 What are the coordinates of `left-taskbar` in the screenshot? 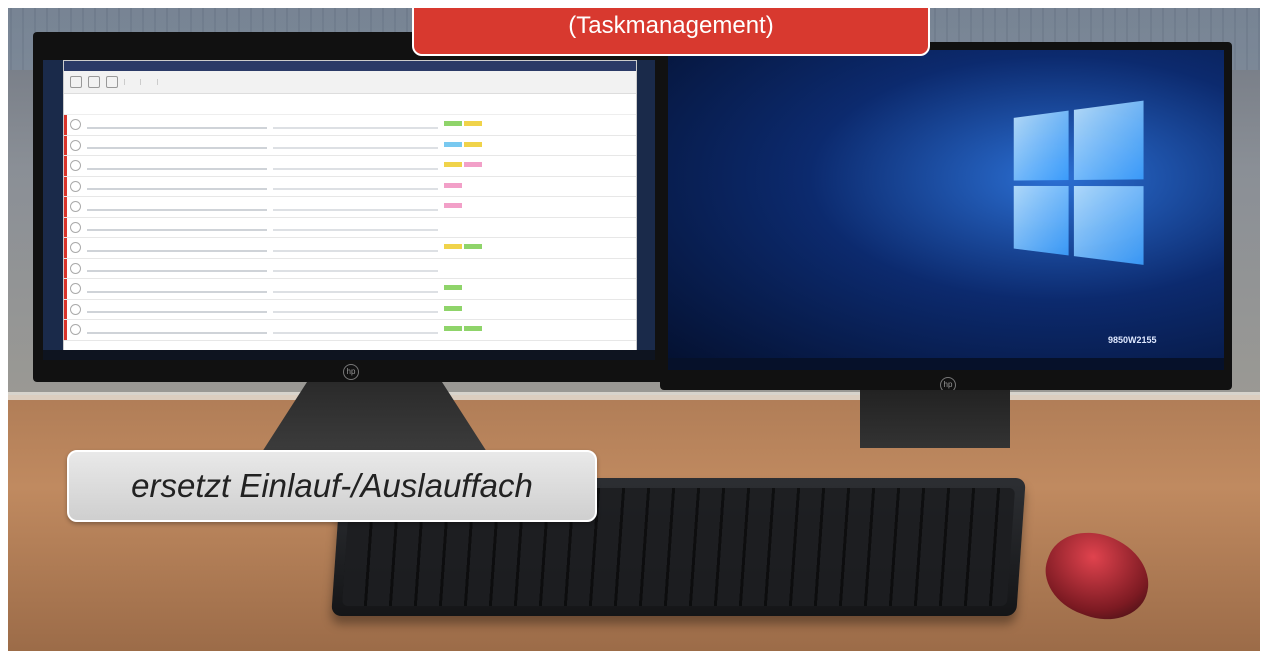 It's located at (349, 355).